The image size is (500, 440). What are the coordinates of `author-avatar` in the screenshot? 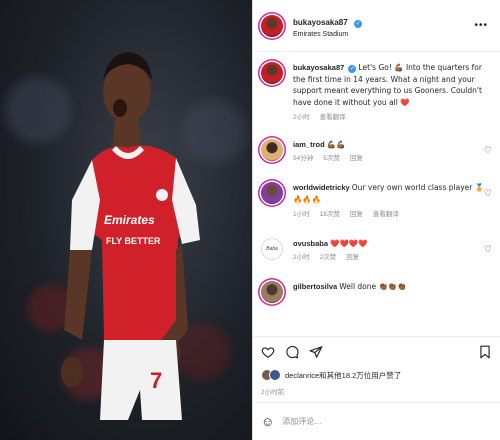 It's located at (272, 25).